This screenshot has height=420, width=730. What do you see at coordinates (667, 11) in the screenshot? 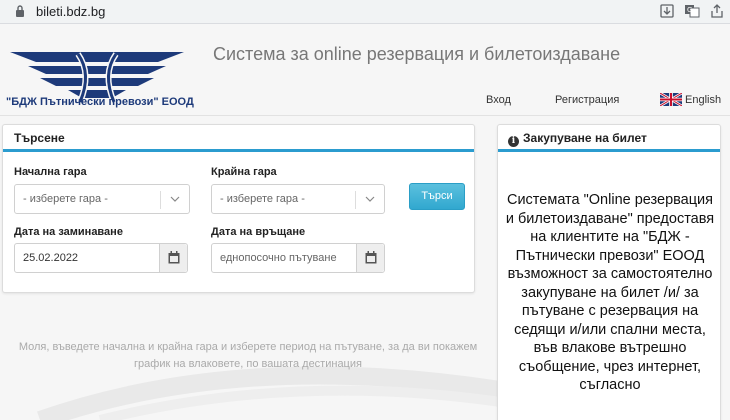
I see `download-icon` at bounding box center [667, 11].